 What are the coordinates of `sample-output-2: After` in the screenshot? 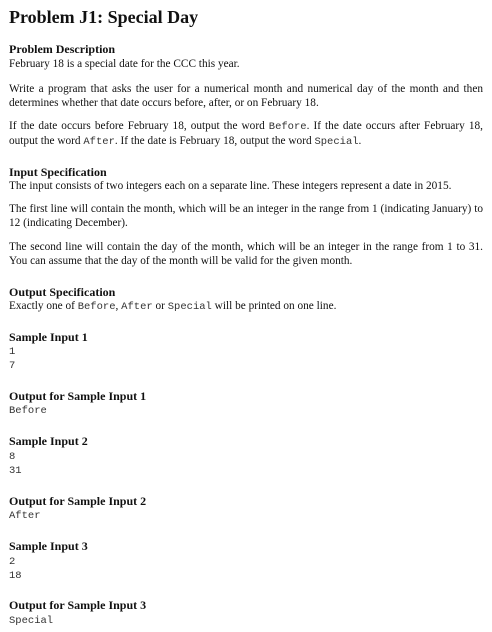 It's located at (25, 516).